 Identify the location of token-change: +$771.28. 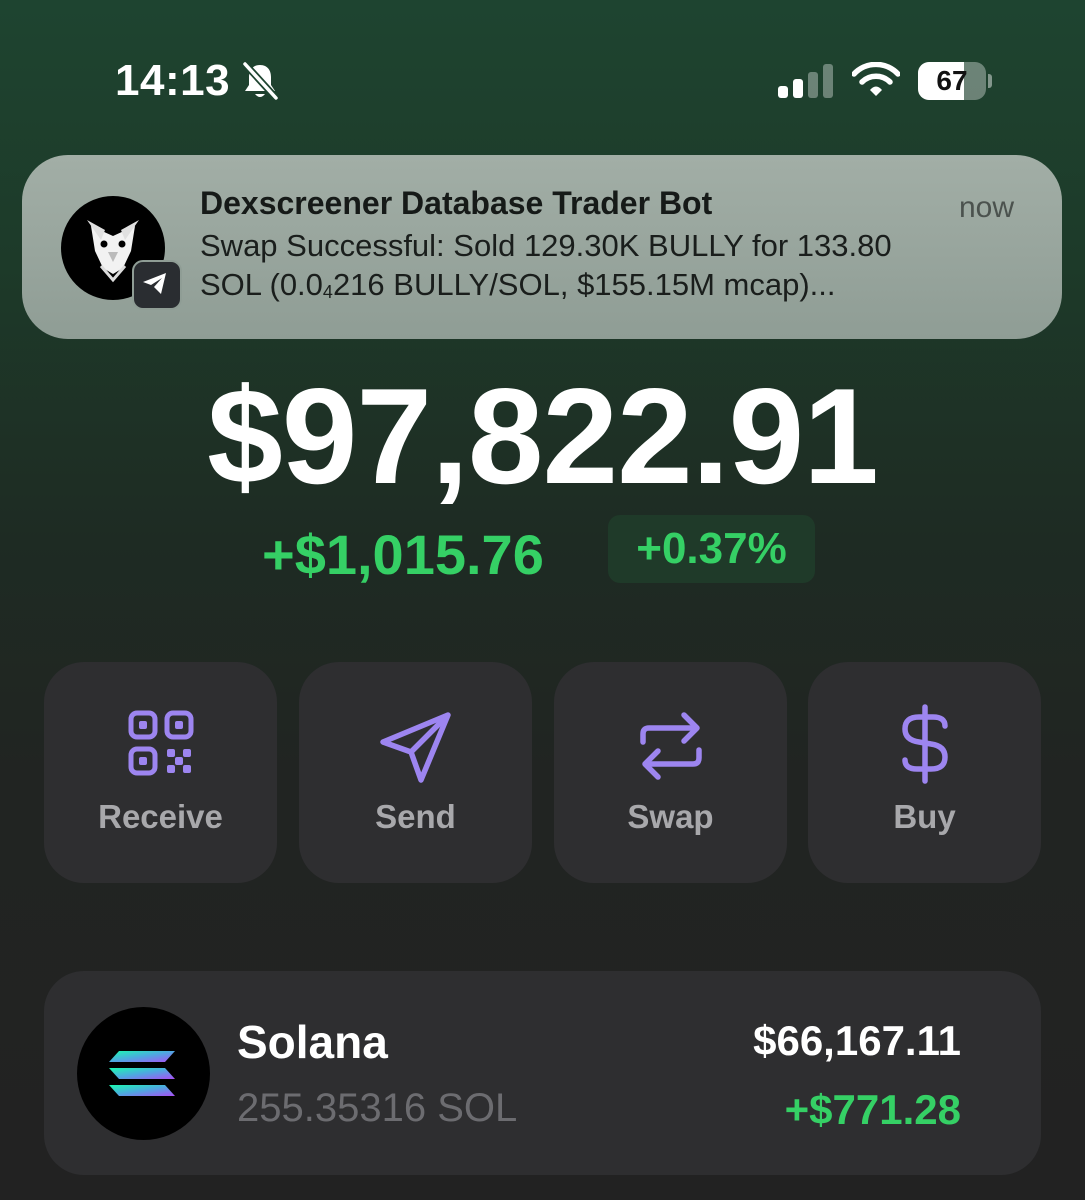
(872, 1109).